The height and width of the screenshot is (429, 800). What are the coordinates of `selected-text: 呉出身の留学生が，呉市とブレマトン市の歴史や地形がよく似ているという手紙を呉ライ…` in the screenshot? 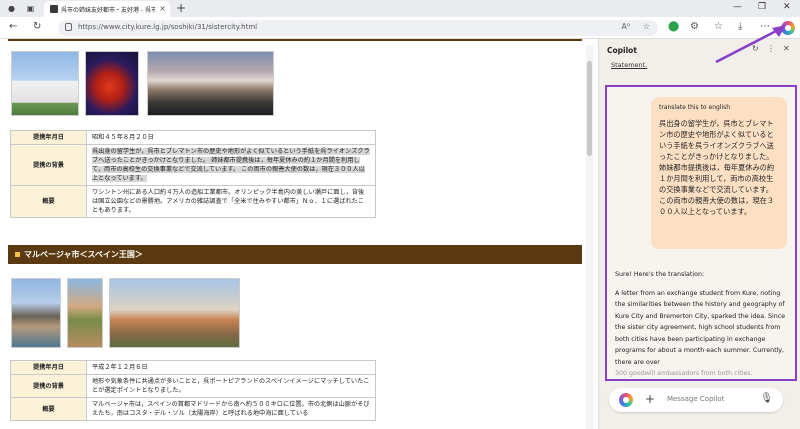 It's located at (231, 165).